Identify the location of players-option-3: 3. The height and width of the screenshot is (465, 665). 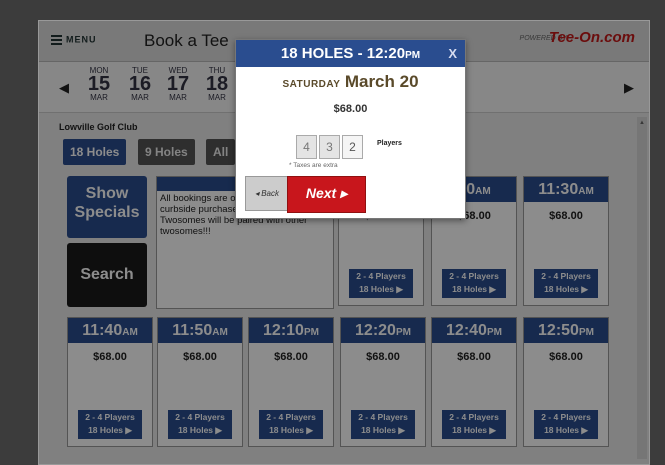
(329, 147).